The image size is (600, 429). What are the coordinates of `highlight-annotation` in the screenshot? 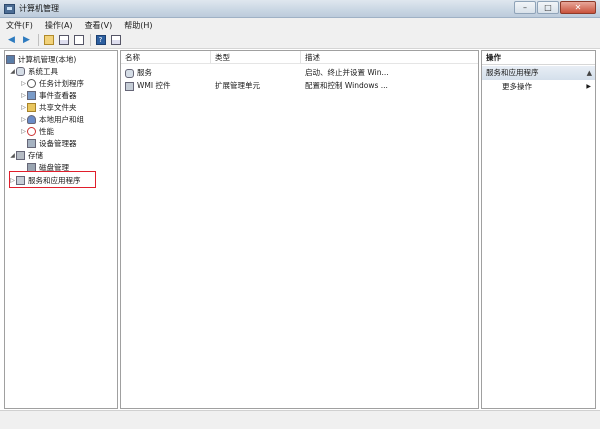 It's located at (52, 179).